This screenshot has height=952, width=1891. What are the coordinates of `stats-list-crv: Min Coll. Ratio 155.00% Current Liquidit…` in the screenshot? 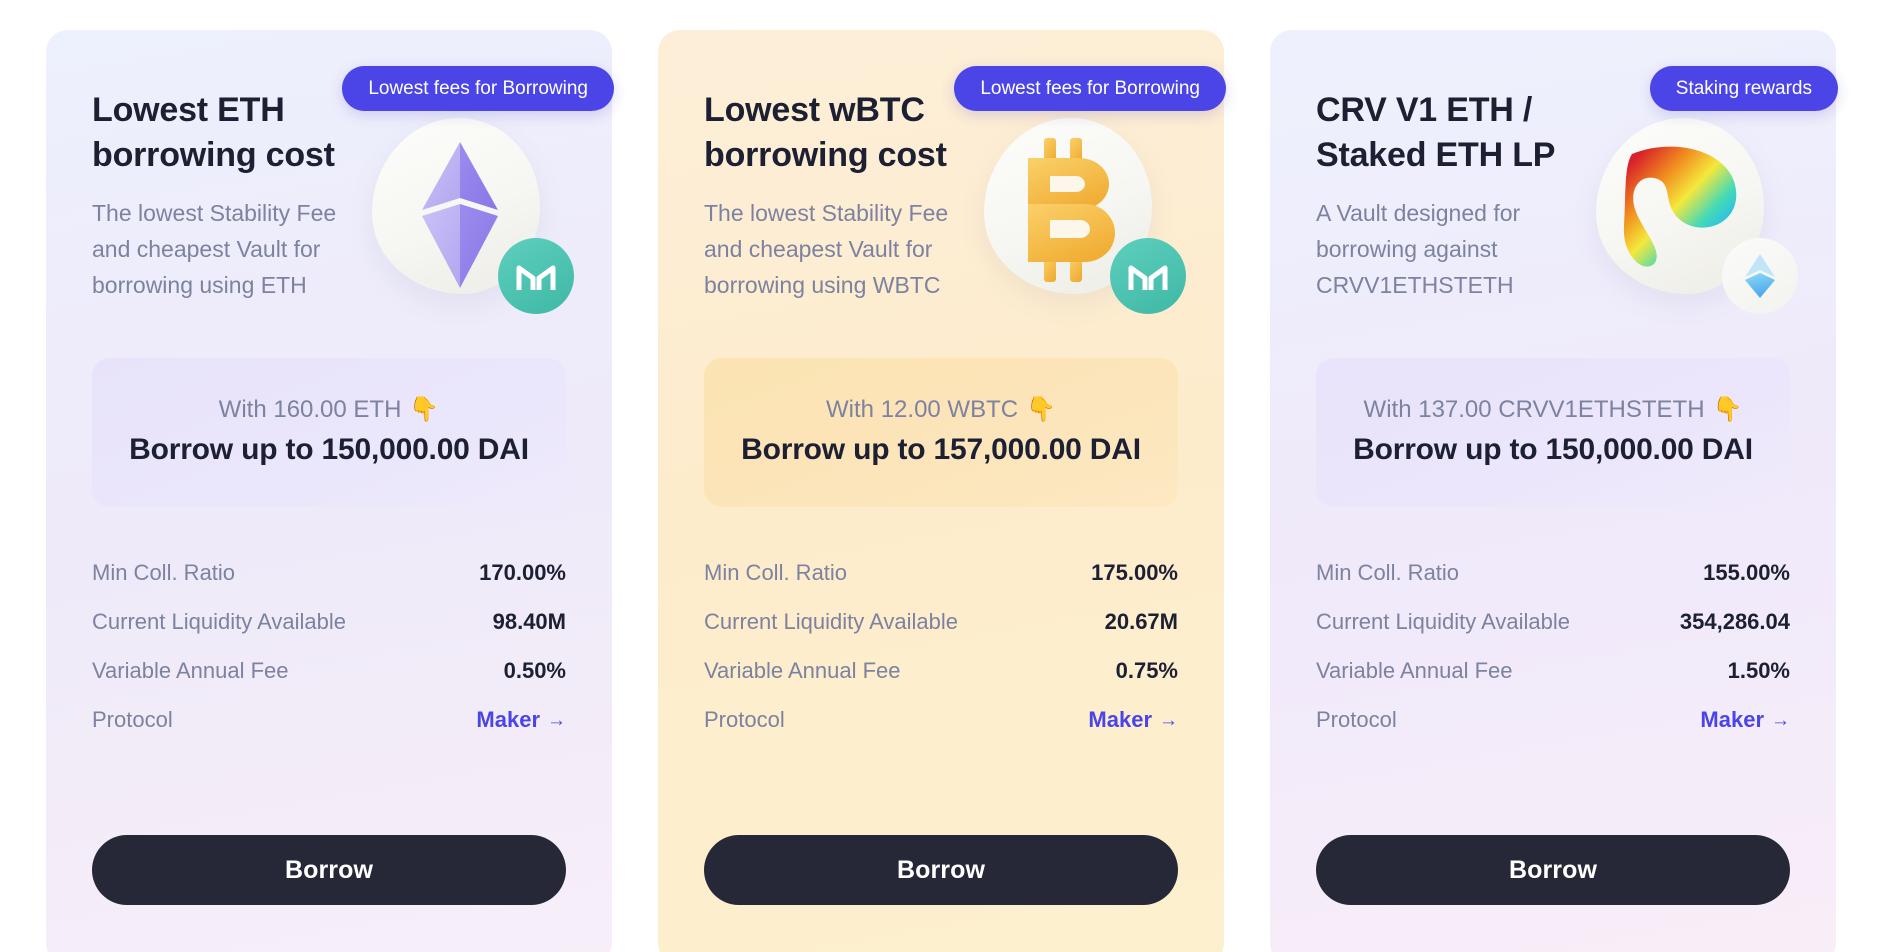 It's located at (1553, 647).